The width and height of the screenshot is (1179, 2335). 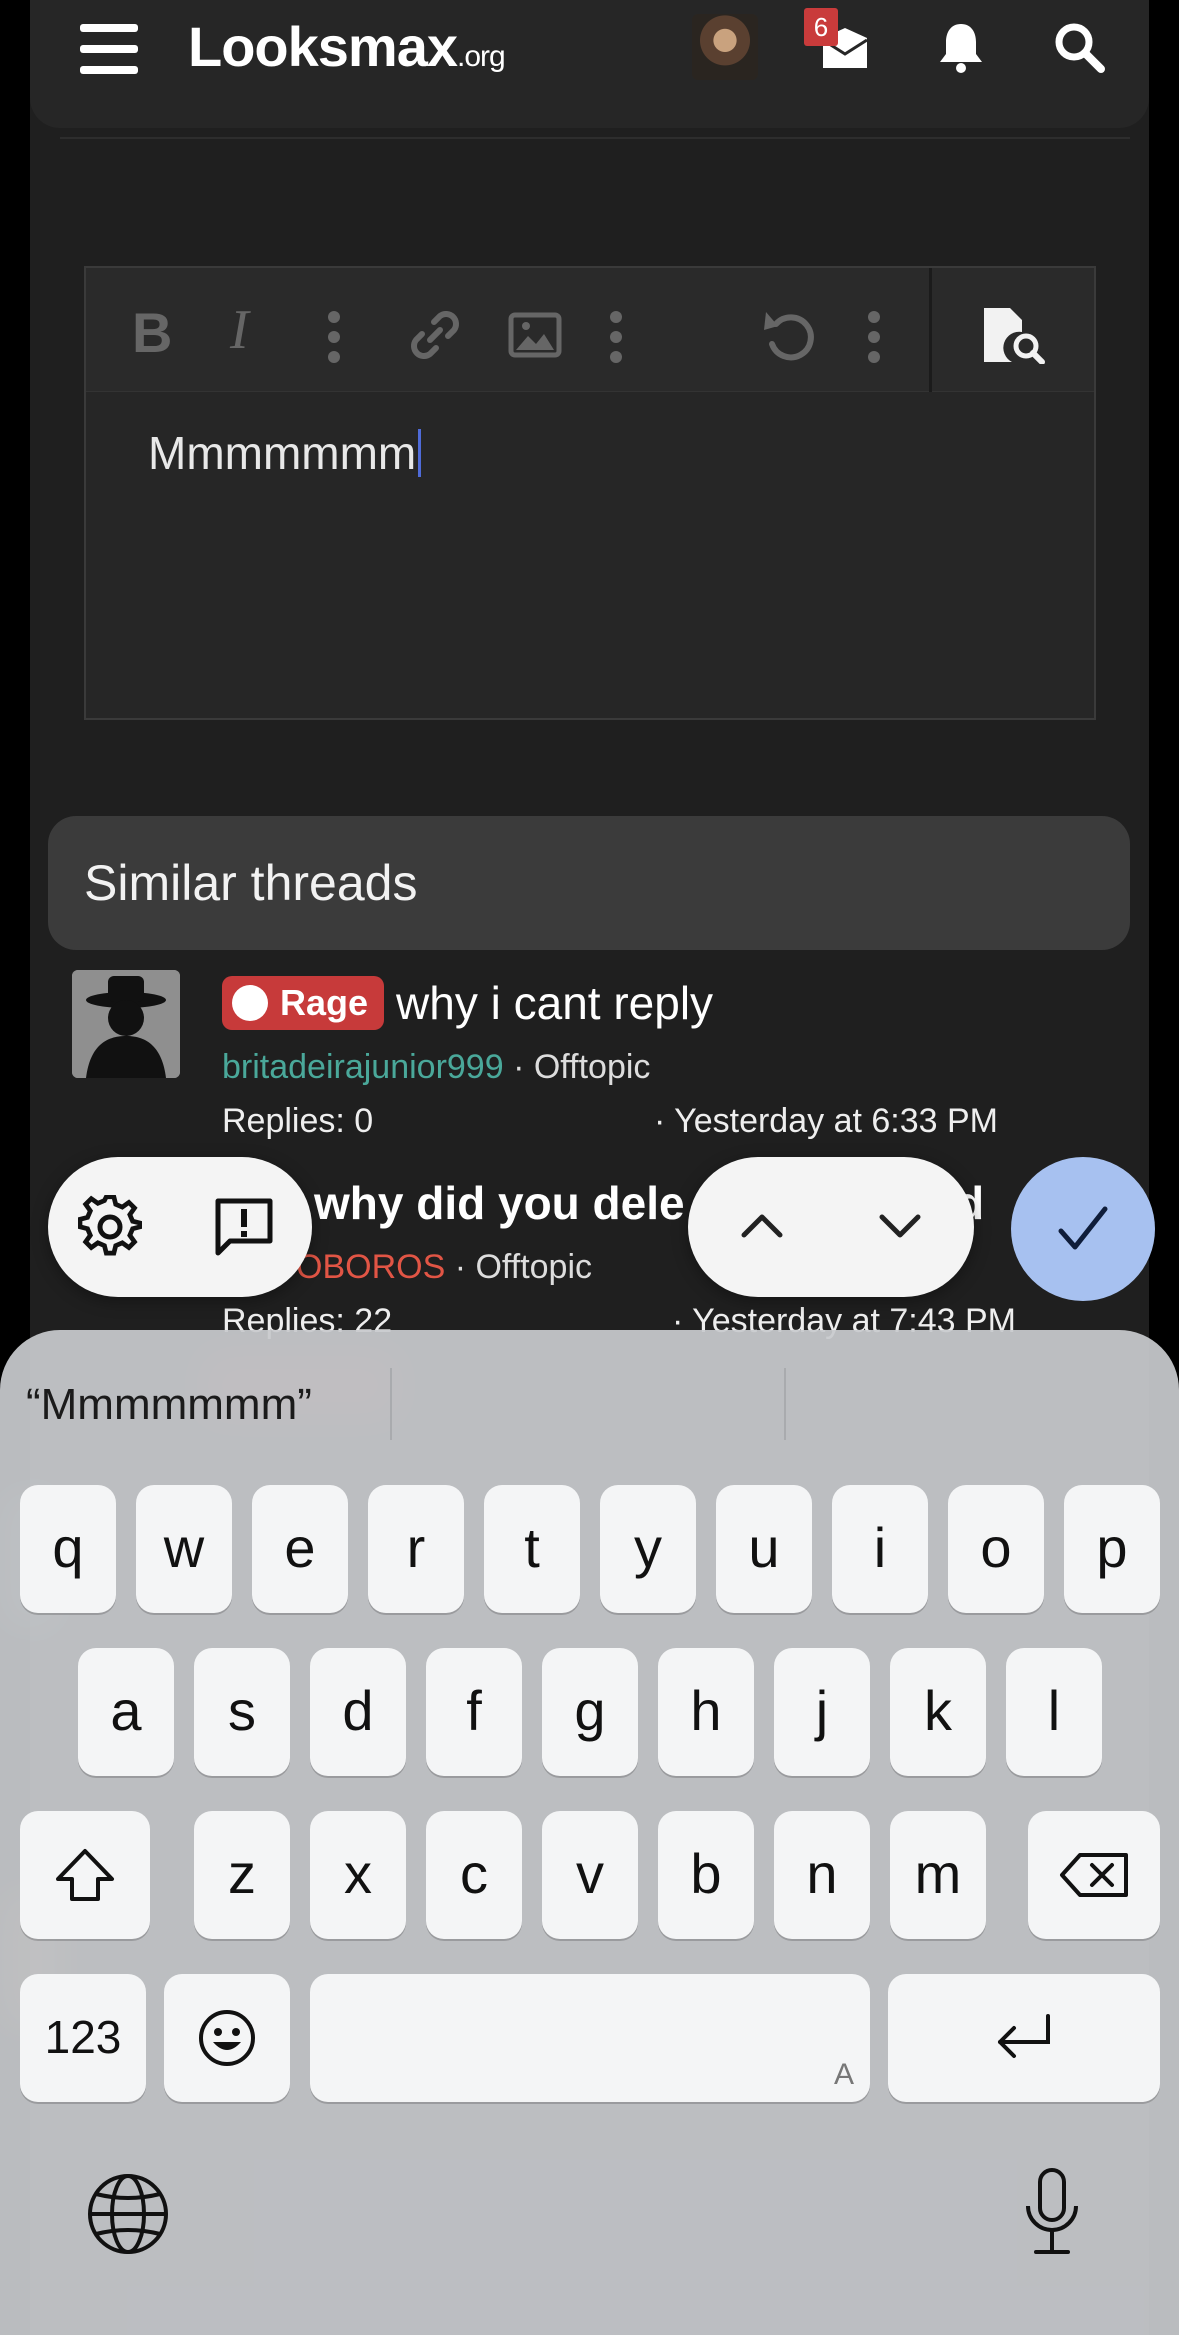 I want to click on thread-author-link: britadeirajunior999, so click(x=363, y=1067).